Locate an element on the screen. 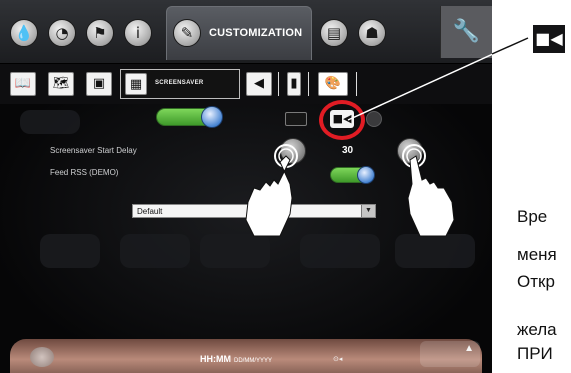 This screenshot has height=373, width=571. side-text-line: меня is located at coordinates (537, 254).